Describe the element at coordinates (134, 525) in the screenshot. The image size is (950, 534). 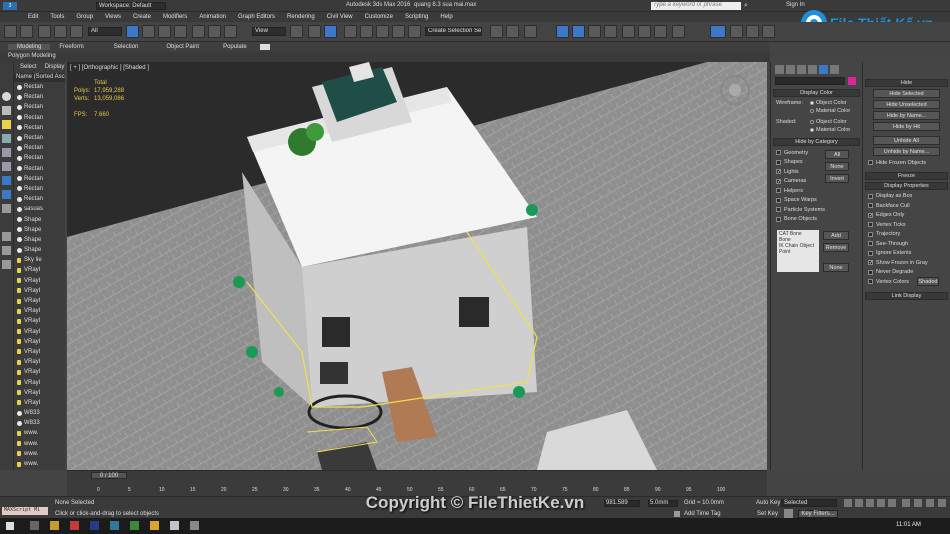
I see `taskbar-app-6-icon` at that location.